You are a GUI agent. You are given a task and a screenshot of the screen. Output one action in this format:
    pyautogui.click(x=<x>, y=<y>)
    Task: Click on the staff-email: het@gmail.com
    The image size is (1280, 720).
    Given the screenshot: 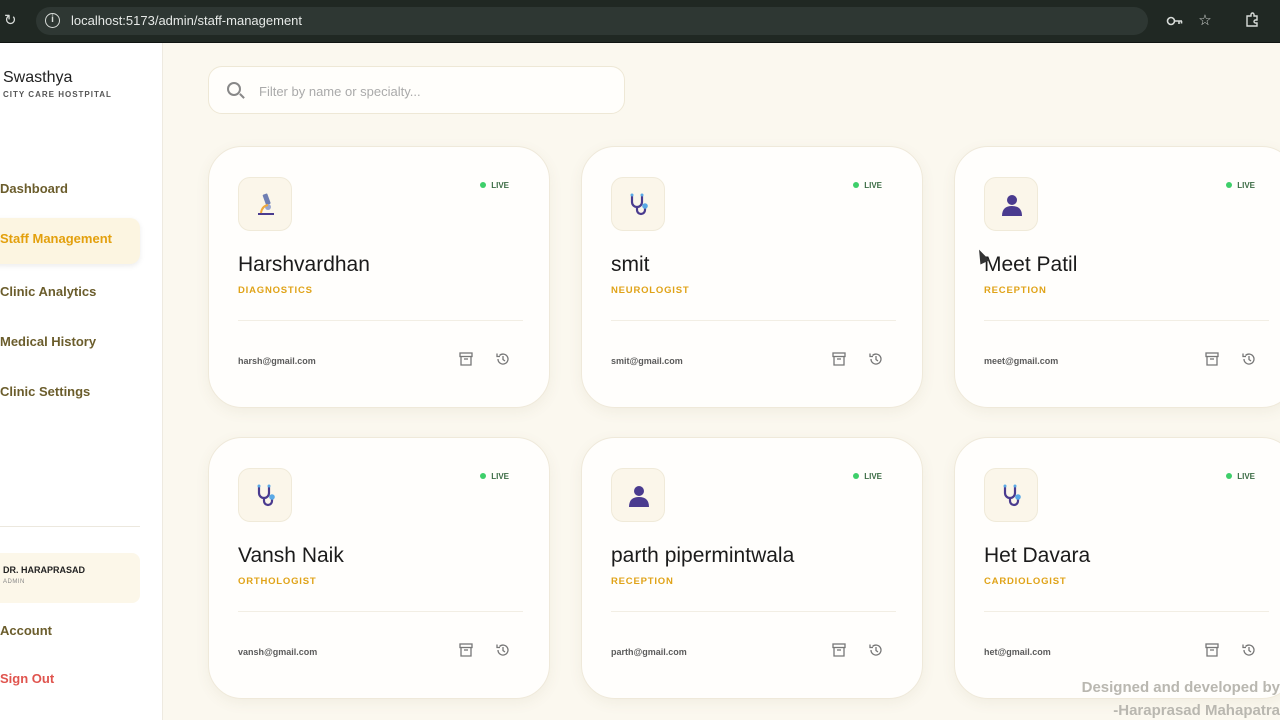 What is the action you would take?
    pyautogui.click(x=1017, y=652)
    